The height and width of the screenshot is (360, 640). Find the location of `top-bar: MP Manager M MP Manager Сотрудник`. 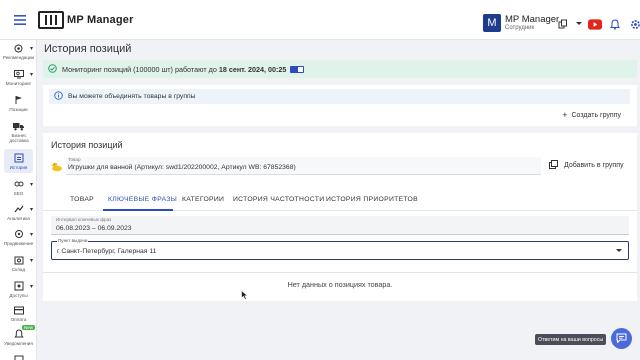

top-bar: MP Manager M MP Manager Сотрудник is located at coordinates (320, 20).